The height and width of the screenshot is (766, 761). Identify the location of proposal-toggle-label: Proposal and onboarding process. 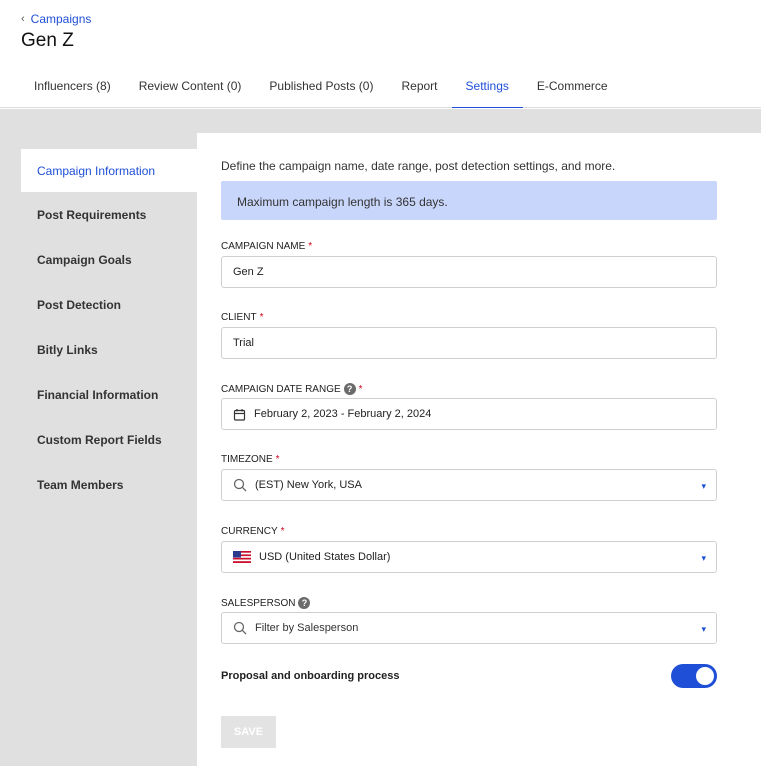
(310, 676).